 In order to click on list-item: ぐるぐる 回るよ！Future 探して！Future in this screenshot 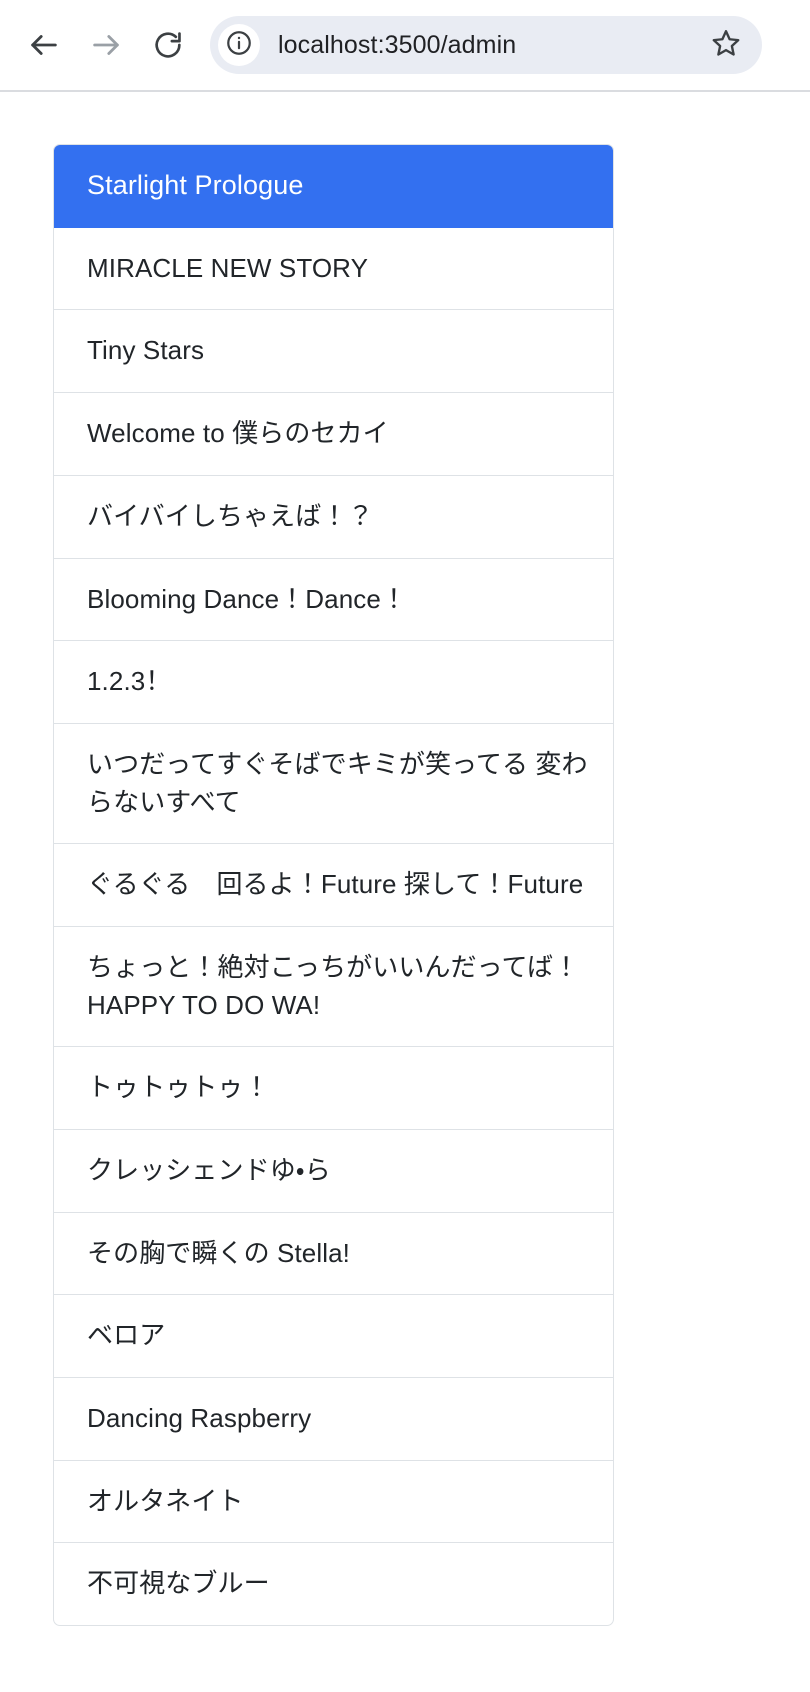, I will do `click(333, 884)`.